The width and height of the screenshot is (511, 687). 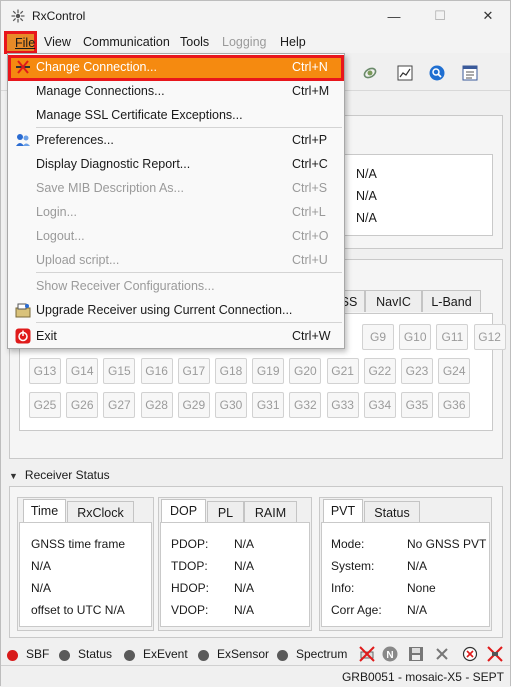 What do you see at coordinates (100, 512) in the screenshot?
I see `tab-rxclock: RxClock` at bounding box center [100, 512].